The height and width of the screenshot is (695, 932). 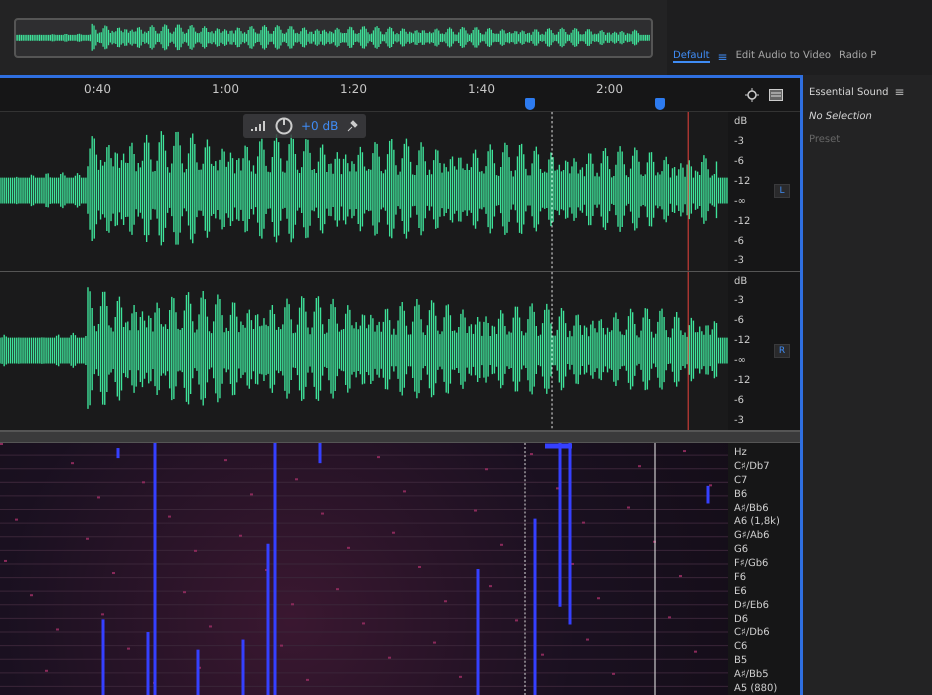 I want to click on pitch-label: G♯/Ab6, so click(x=752, y=536).